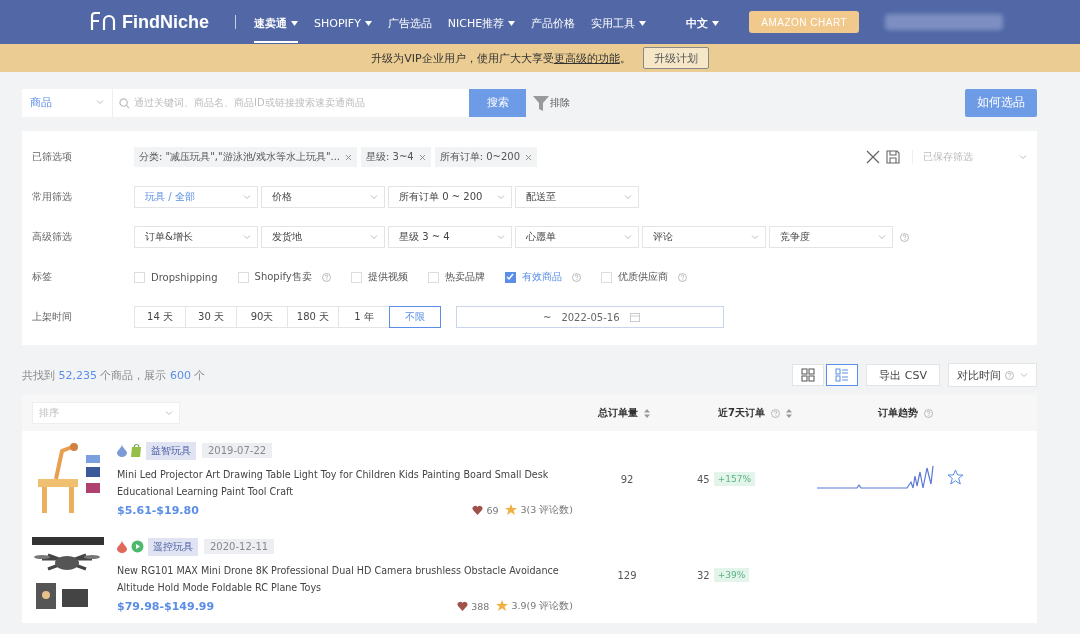  I want to click on product-price: $79.98-$149.99, so click(166, 606).